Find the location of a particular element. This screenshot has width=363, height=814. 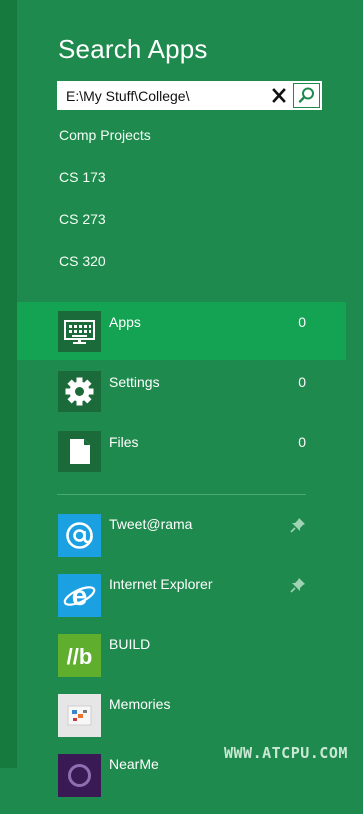

scope-apps: Apps 0 is located at coordinates (181, 331).